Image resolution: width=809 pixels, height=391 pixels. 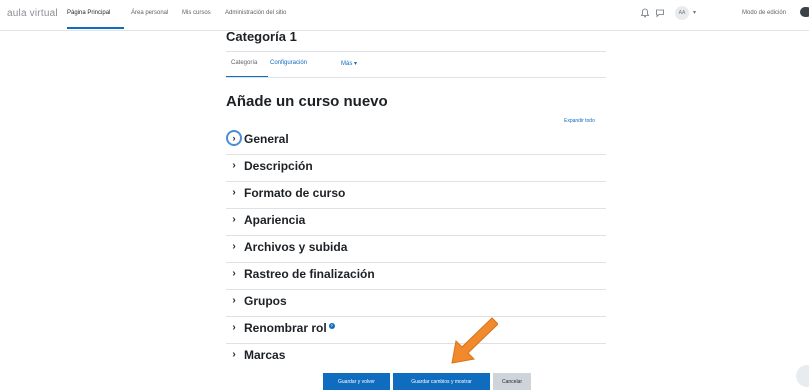 What do you see at coordinates (309, 274) in the screenshot?
I see `section-label: Rastreo de finalización` at bounding box center [309, 274].